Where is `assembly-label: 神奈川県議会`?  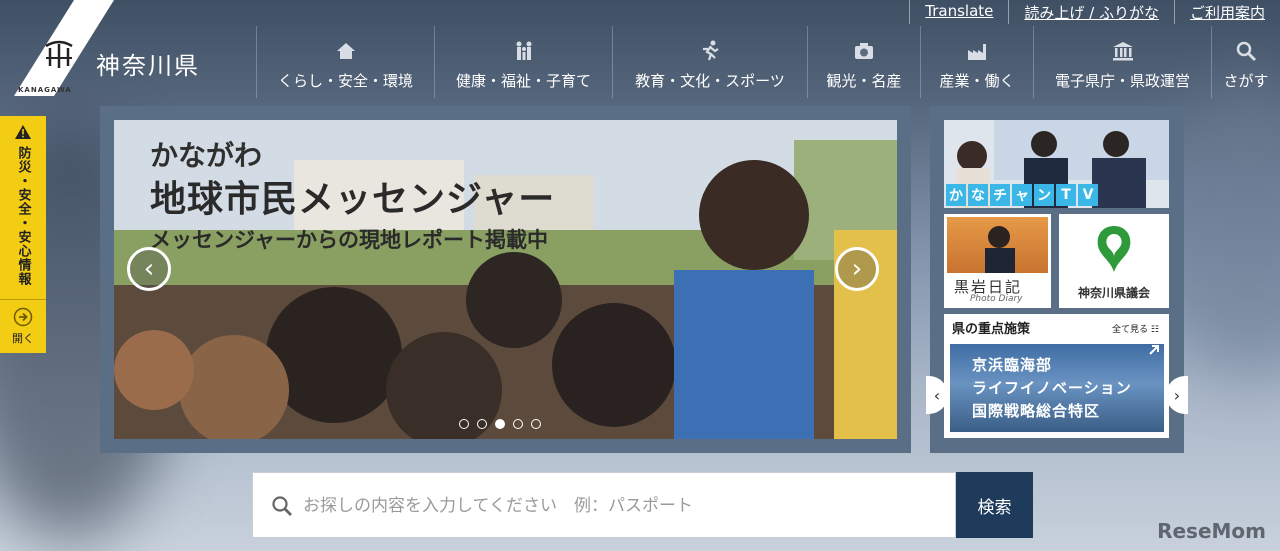 assembly-label: 神奈川県議会 is located at coordinates (1113, 293).